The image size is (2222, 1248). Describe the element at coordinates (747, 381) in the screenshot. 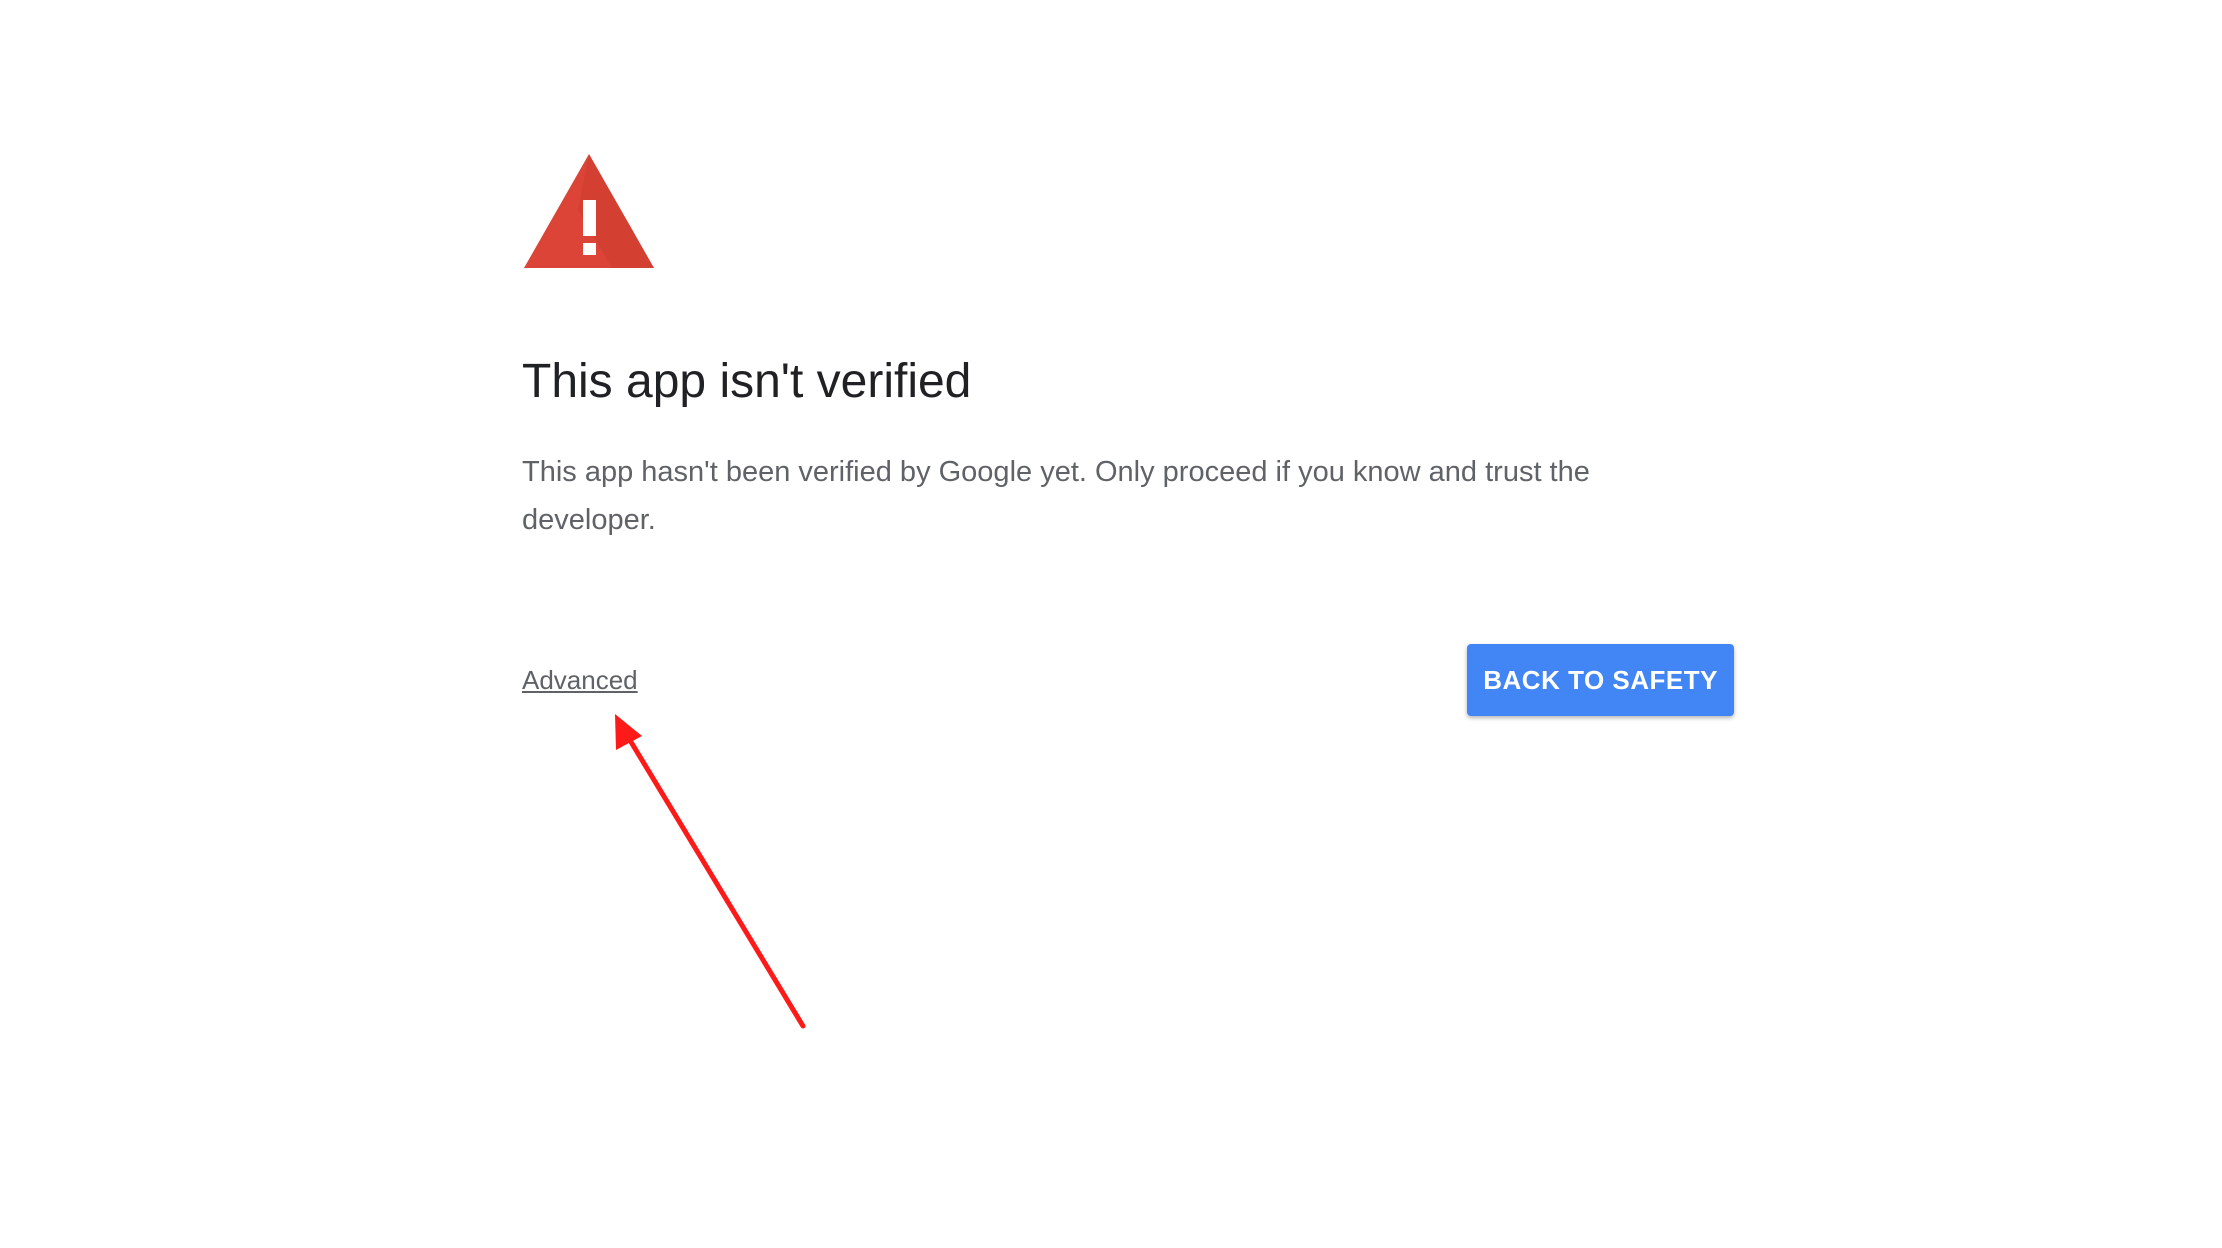

I see `page-title: This app isn't verified` at that location.